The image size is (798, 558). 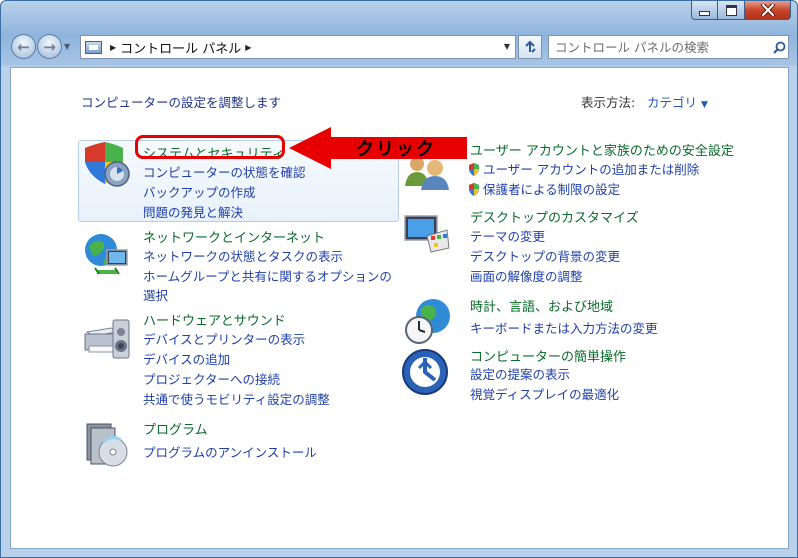 I want to click on navigation-buttons: ← → ▼, so click(x=40, y=46).